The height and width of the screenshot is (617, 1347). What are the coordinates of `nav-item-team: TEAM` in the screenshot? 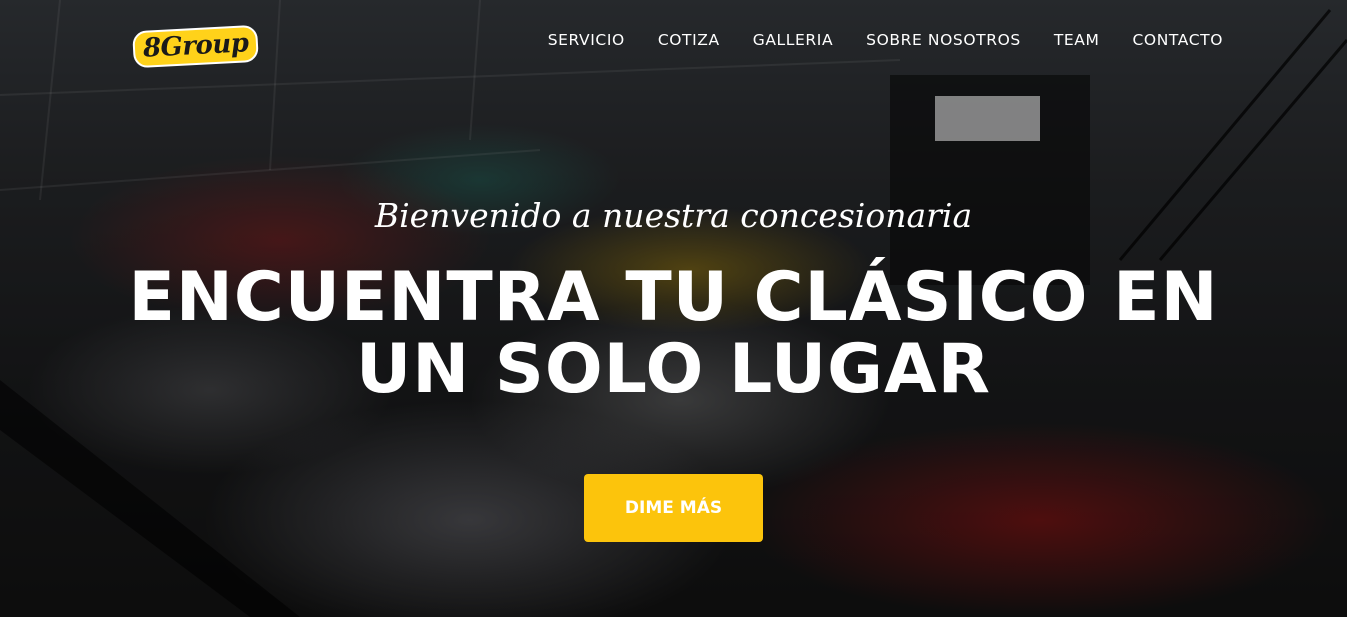 It's located at (1077, 40).